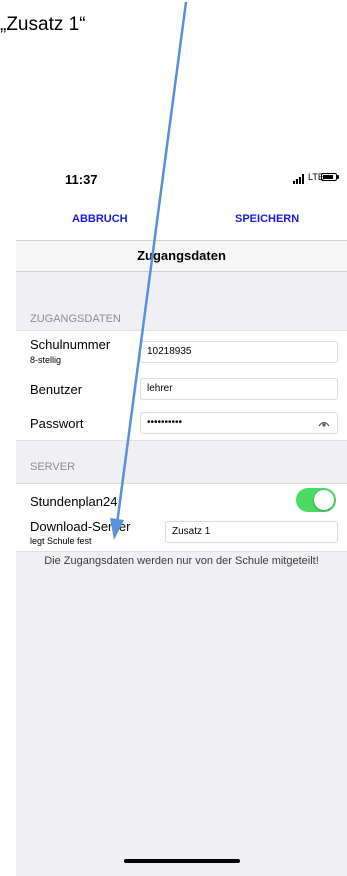 The width and height of the screenshot is (347, 876). What do you see at coordinates (329, 177) in the screenshot?
I see `battery-icon` at bounding box center [329, 177].